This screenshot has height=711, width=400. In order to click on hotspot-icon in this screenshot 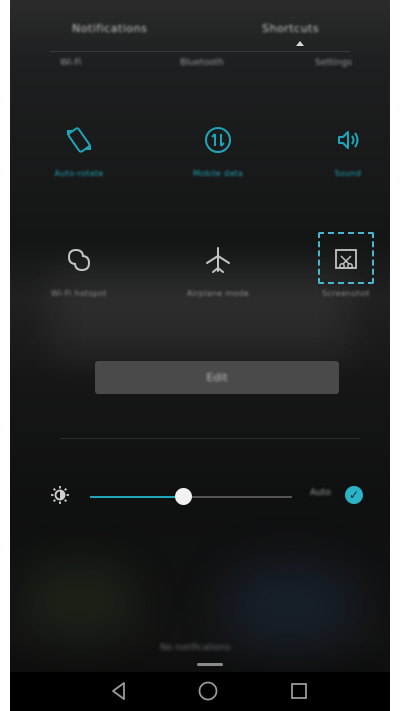, I will do `click(79, 260)`.